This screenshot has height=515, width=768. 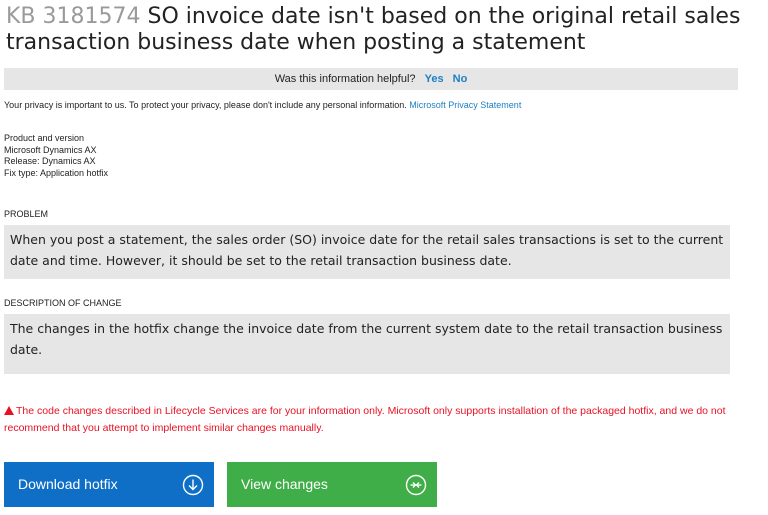 I want to click on download-hotfix-button: Download hotfix, so click(x=109, y=484).